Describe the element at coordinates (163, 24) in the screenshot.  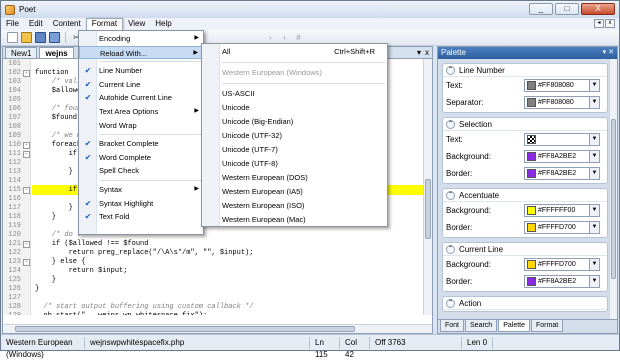
I see `menu-help: Help` at that location.